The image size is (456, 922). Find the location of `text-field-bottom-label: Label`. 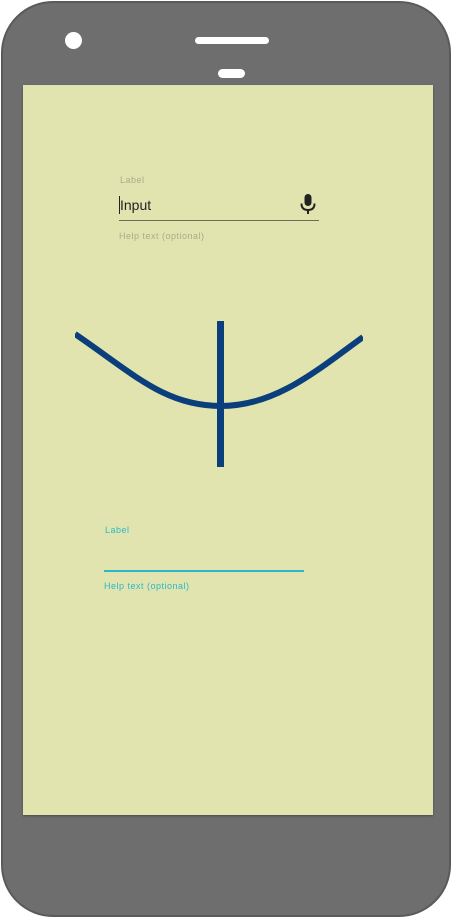

text-field-bottom-label: Label is located at coordinates (117, 530).